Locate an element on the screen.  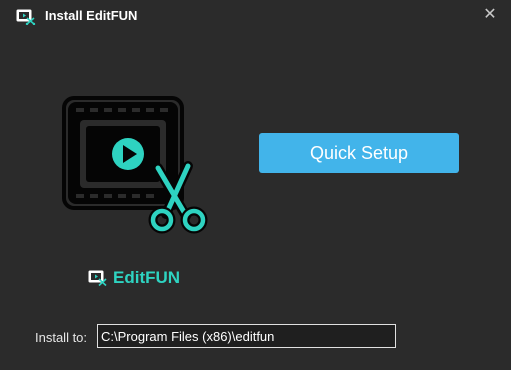
close-button: ✕ is located at coordinates (490, 15).